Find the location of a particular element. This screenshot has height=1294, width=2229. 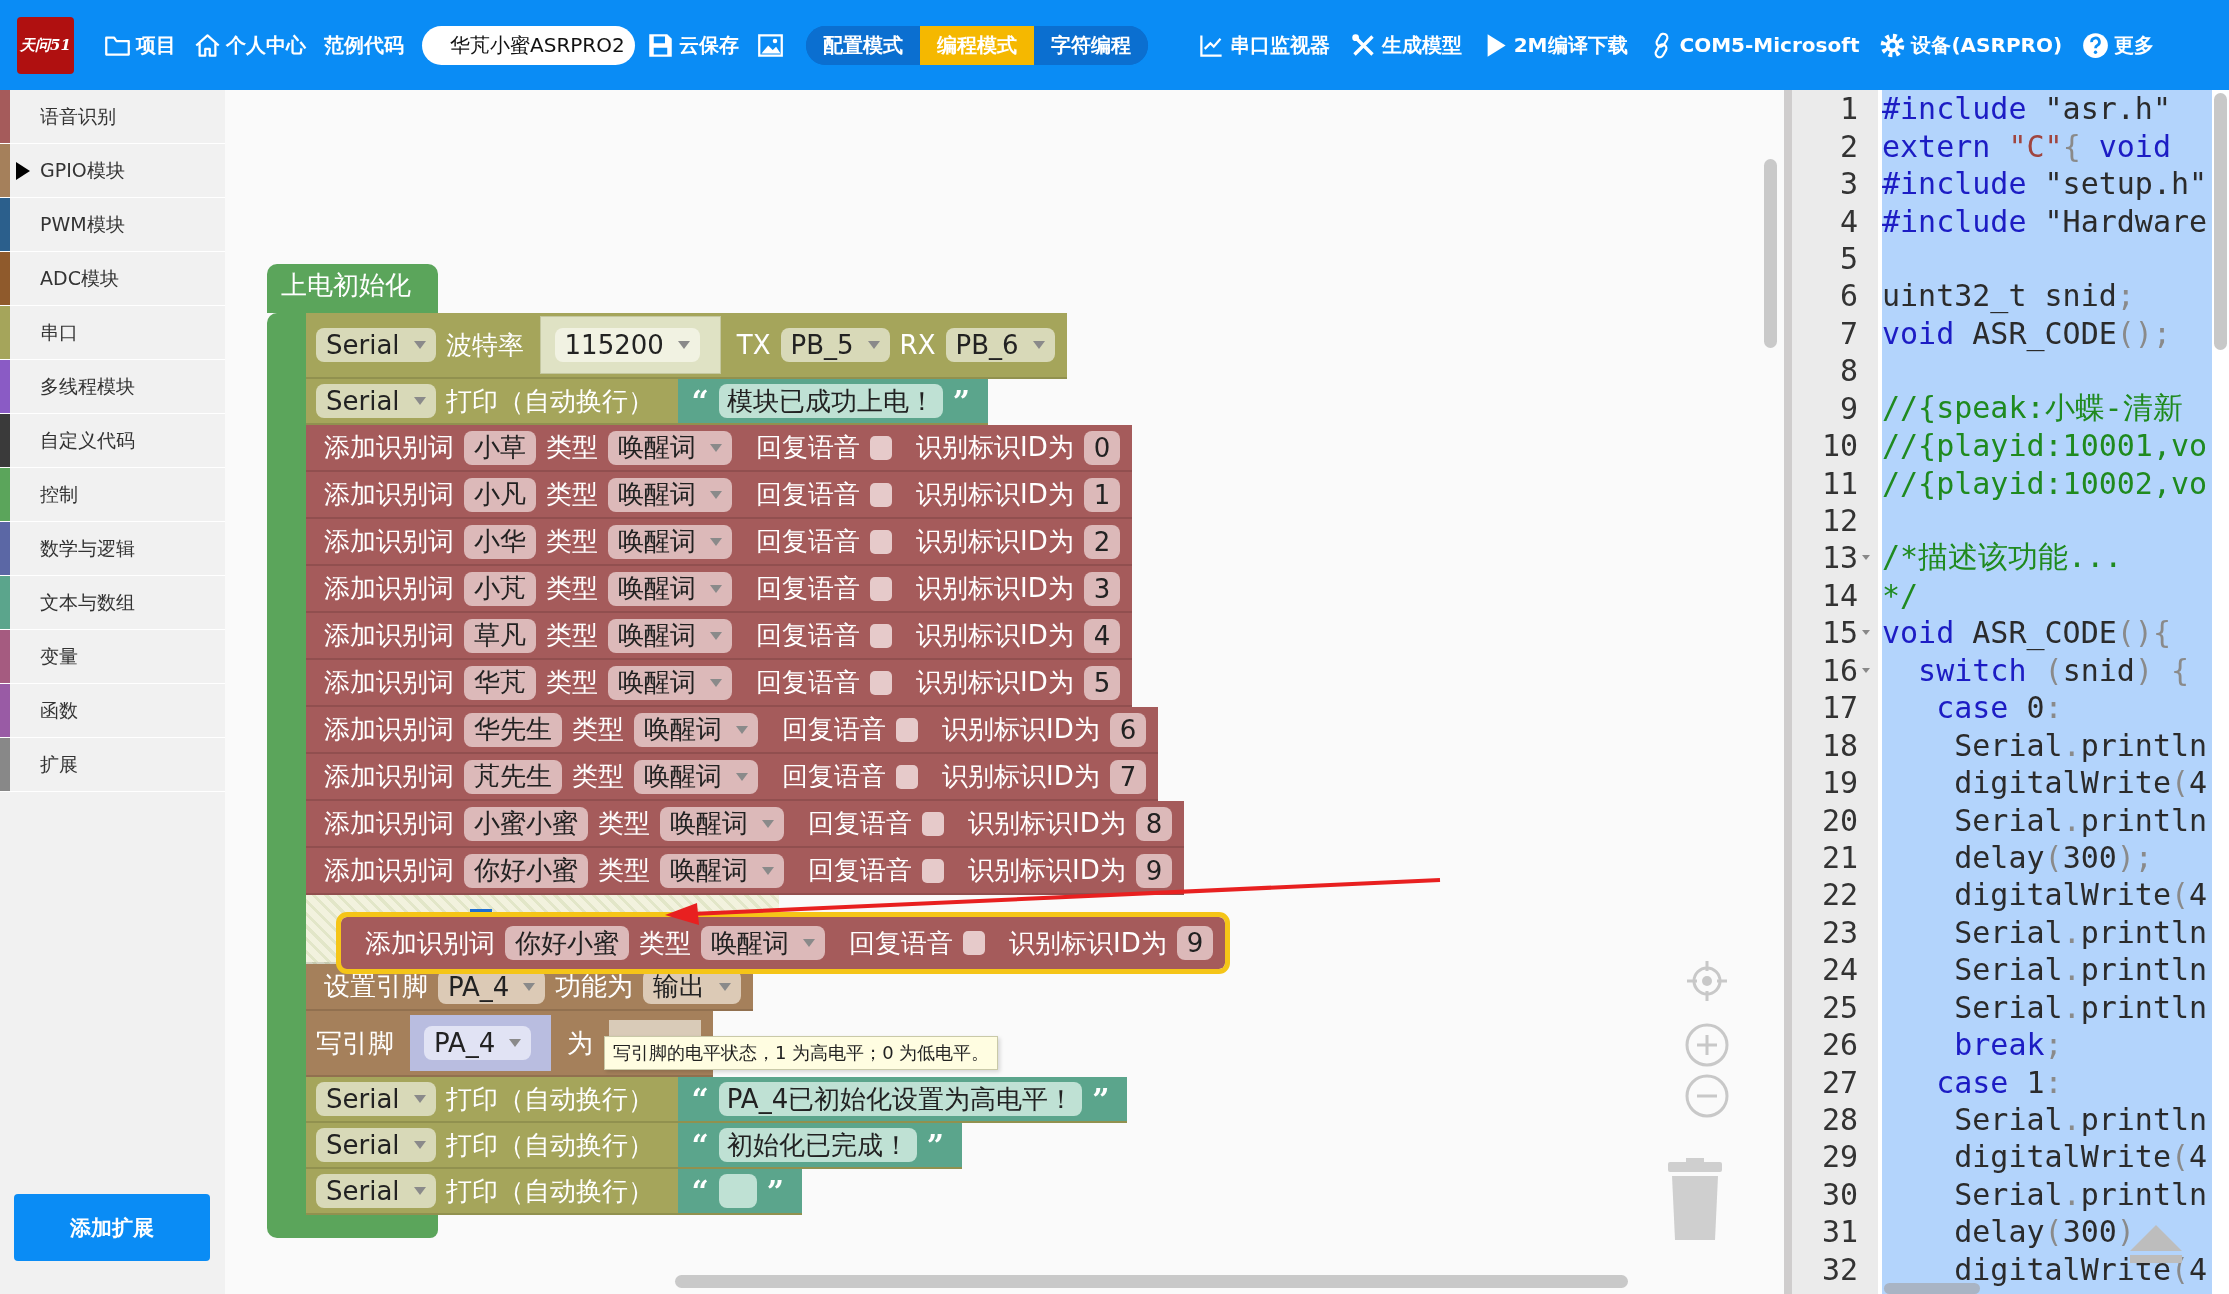

category-label: 串口 is located at coordinates (59, 332).